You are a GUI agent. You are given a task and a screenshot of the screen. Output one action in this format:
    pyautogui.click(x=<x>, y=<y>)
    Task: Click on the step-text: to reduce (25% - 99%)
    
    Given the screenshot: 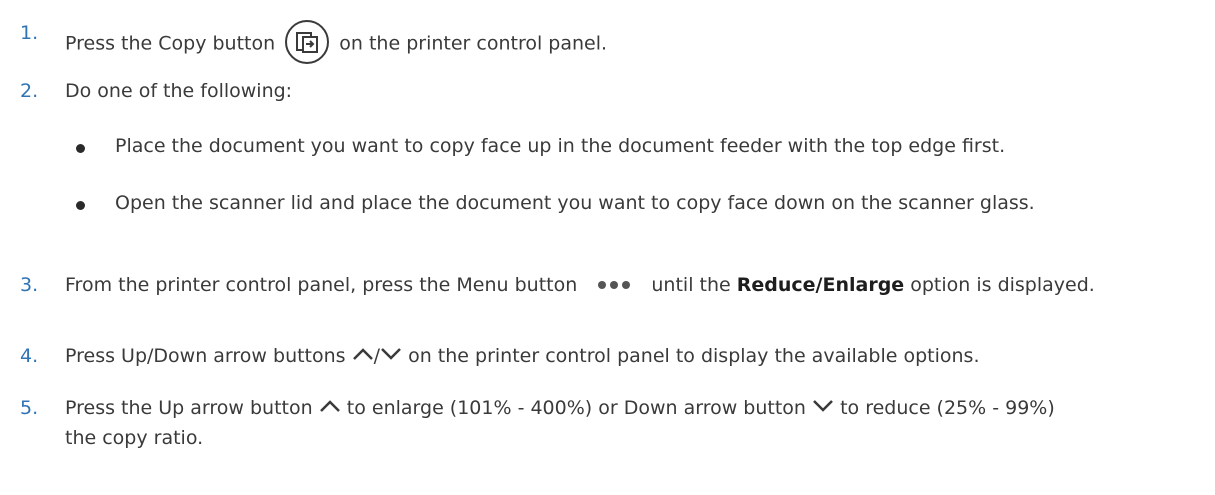 What is the action you would take?
    pyautogui.click(x=947, y=408)
    